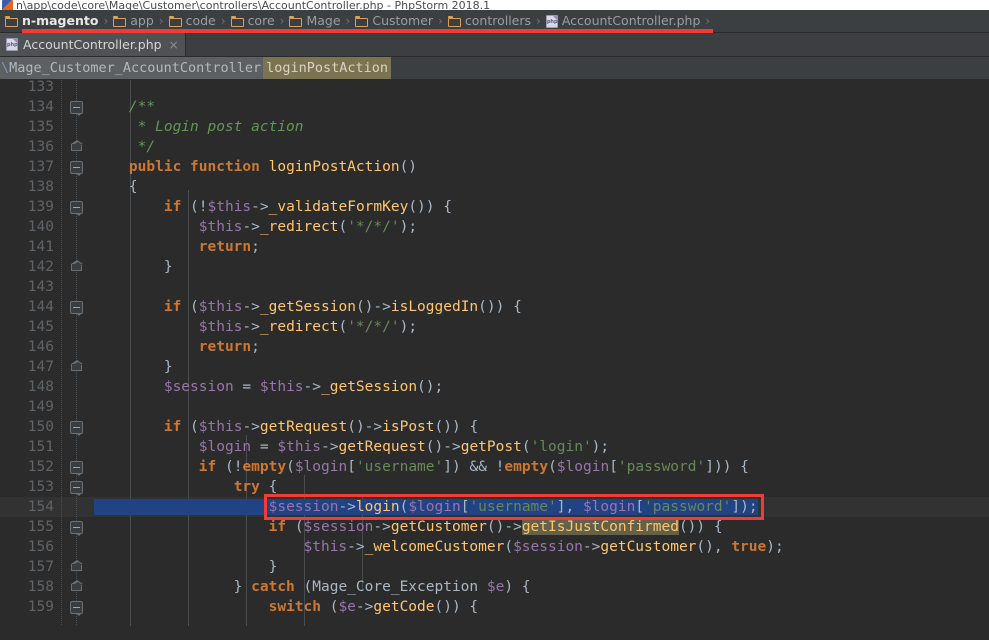 Image resolution: width=989 pixels, height=640 pixels. What do you see at coordinates (494, 167) in the screenshot?
I see `code-line: 137 public function loginPostAction()` at bounding box center [494, 167].